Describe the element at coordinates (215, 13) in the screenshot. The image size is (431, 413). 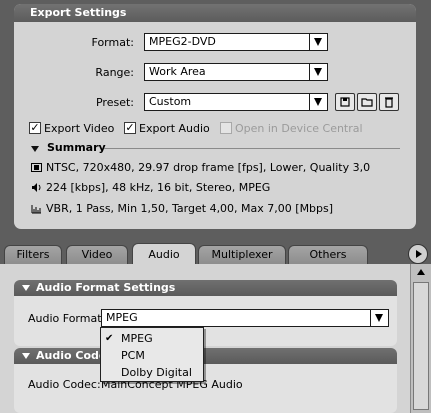
I see `export-settings-title: Export Settings` at that location.